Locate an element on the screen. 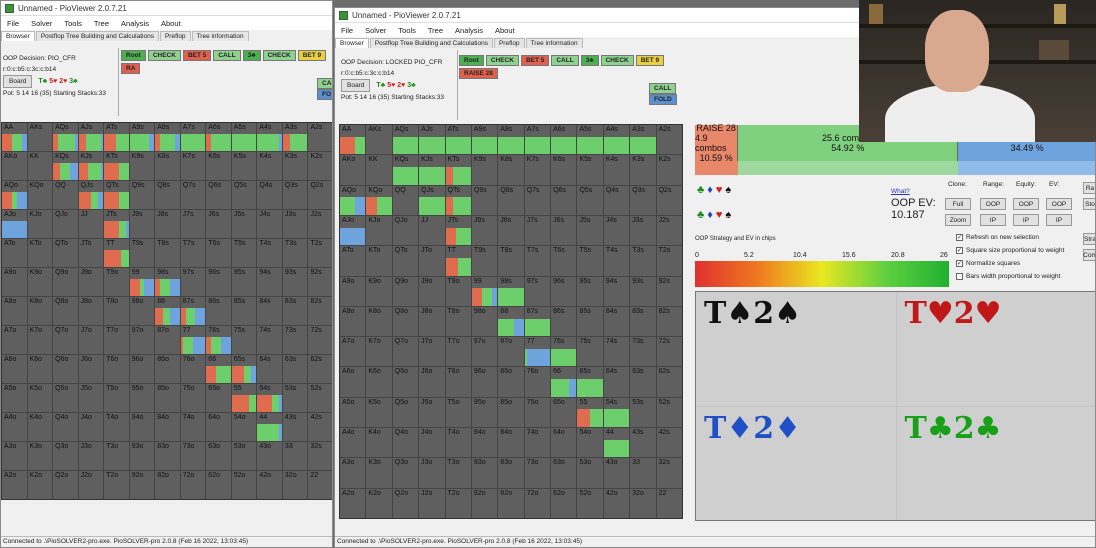  hand-cell: 42o is located at coordinates (269, 485).